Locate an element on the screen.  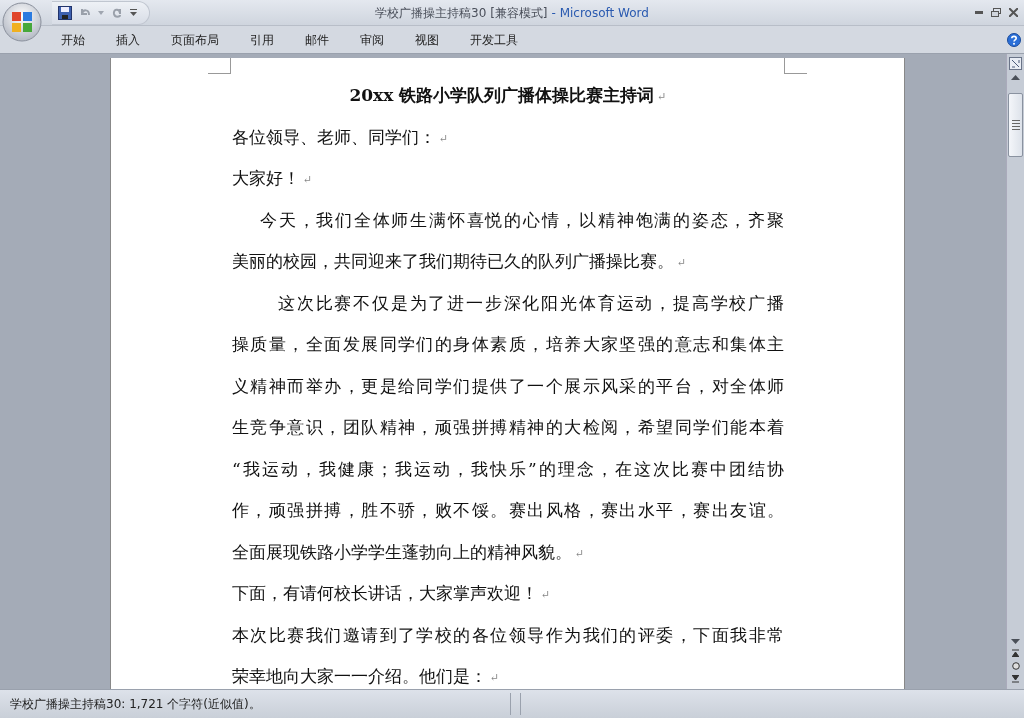
next-page-icon is located at coordinates (1015, 679).